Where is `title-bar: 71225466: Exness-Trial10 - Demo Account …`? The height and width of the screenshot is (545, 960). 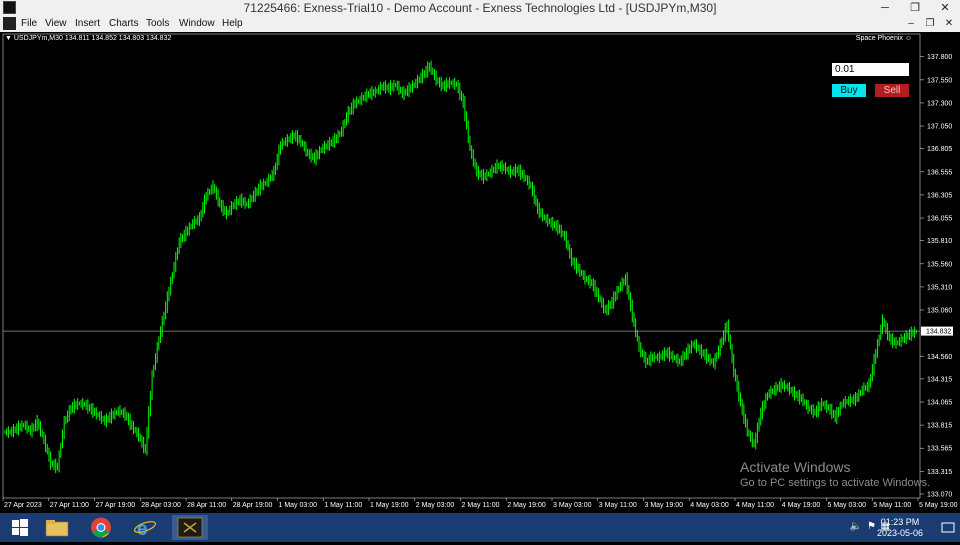 title-bar: 71225466: Exness-Trial10 - Demo Account … is located at coordinates (480, 8).